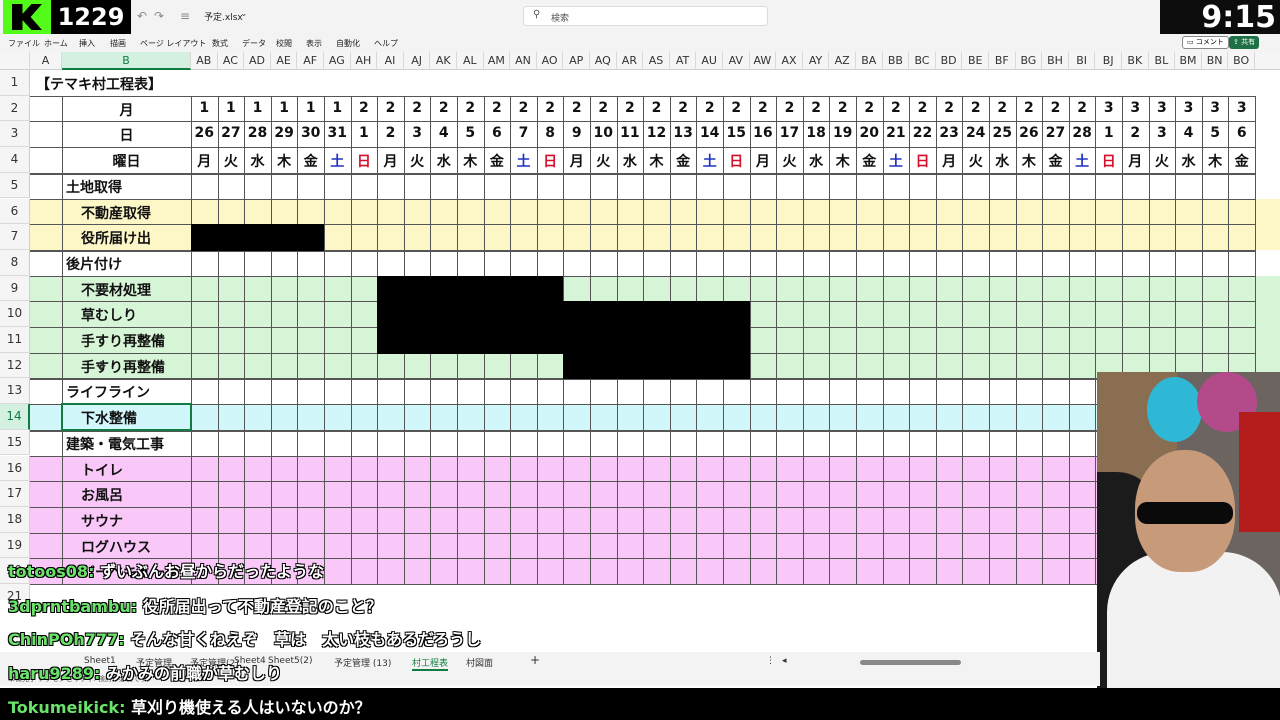  I want to click on column-header: AF, so click(310, 61).